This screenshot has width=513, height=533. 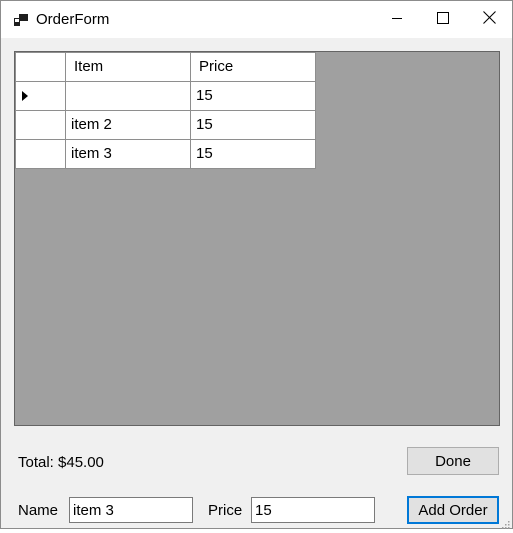 What do you see at coordinates (131, 510) in the screenshot?
I see `name-input` at bounding box center [131, 510].